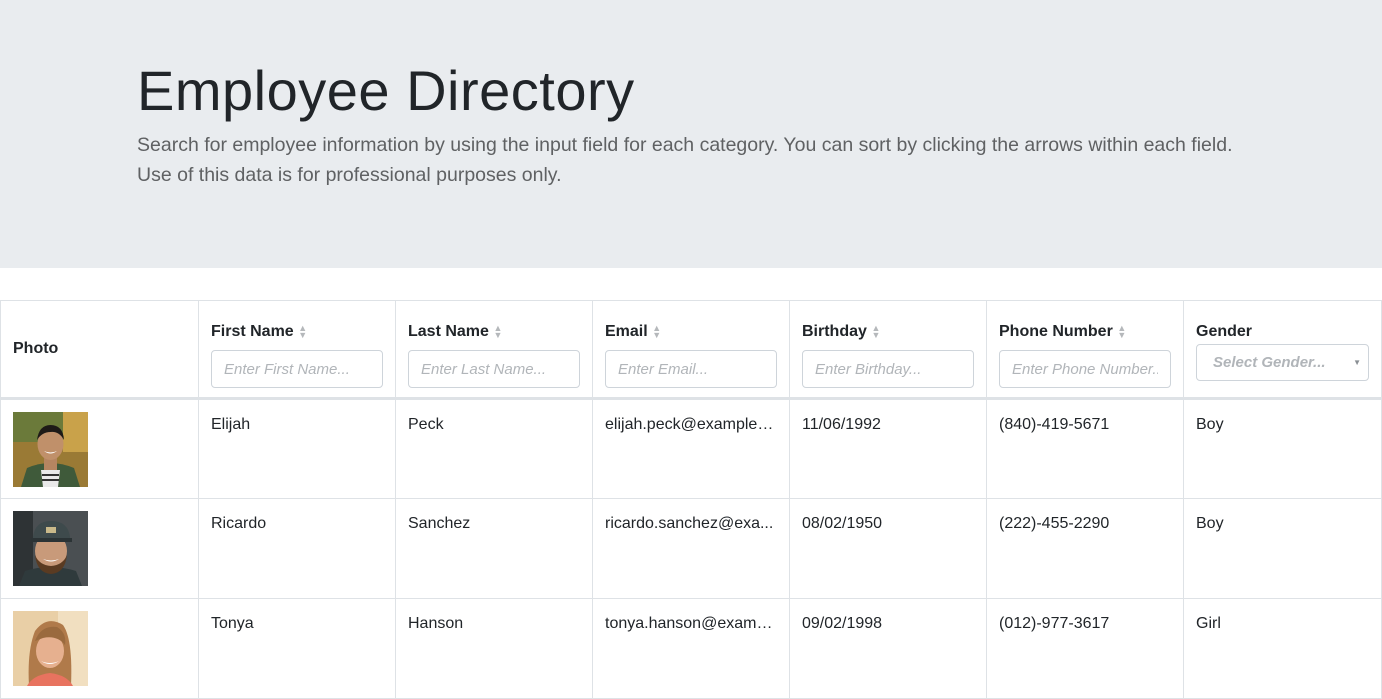 This screenshot has width=1382, height=699. I want to click on sort-email-button: Email ▲ ▼, so click(691, 332).